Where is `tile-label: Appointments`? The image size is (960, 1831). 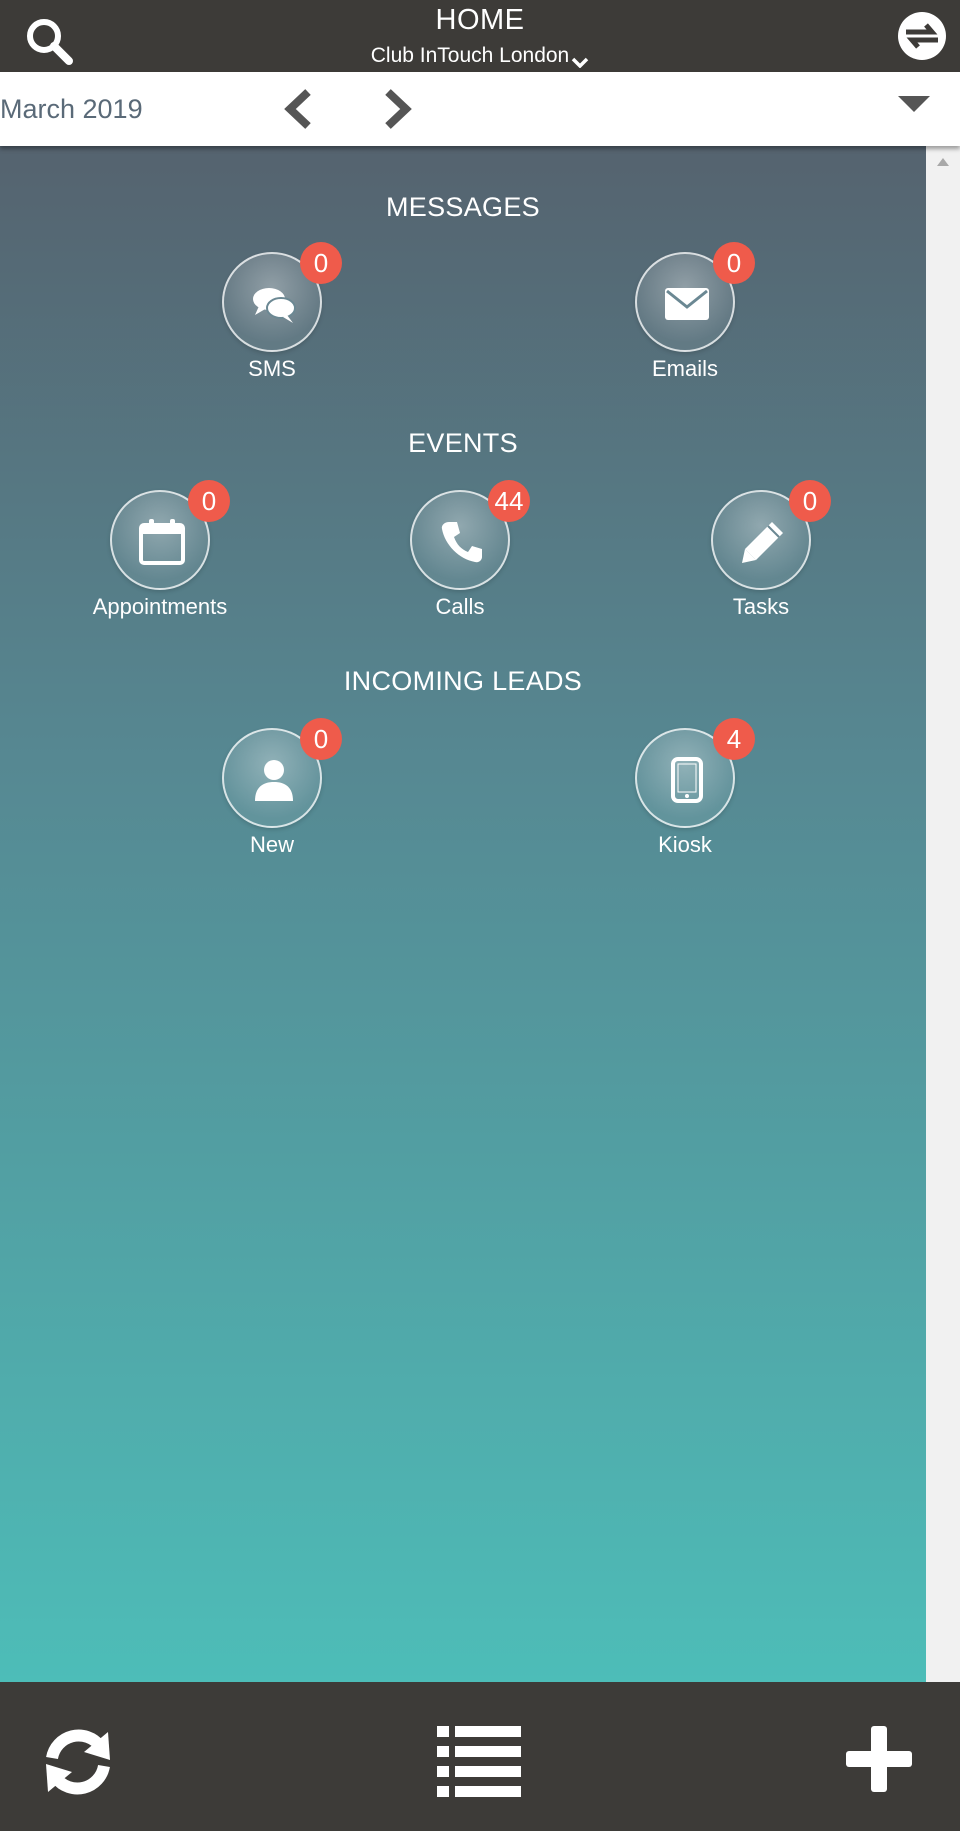
tile-label: Appointments is located at coordinates (160, 606).